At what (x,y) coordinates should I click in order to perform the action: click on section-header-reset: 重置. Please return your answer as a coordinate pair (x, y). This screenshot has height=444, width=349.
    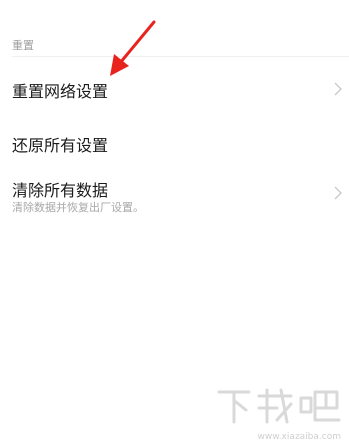
    Looking at the image, I should click on (23, 45).